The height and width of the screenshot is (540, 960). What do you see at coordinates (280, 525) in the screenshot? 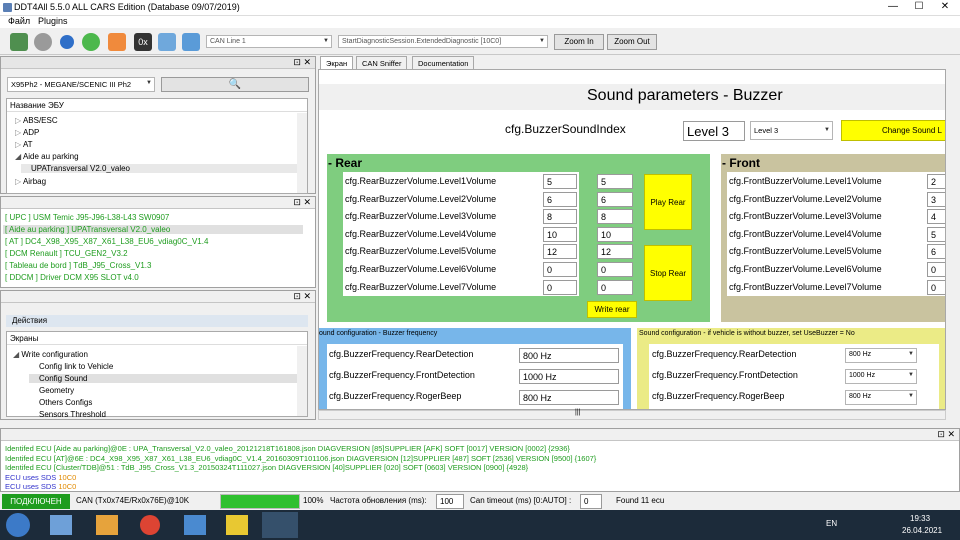
I see `ddt4all-task-icon` at bounding box center [280, 525].